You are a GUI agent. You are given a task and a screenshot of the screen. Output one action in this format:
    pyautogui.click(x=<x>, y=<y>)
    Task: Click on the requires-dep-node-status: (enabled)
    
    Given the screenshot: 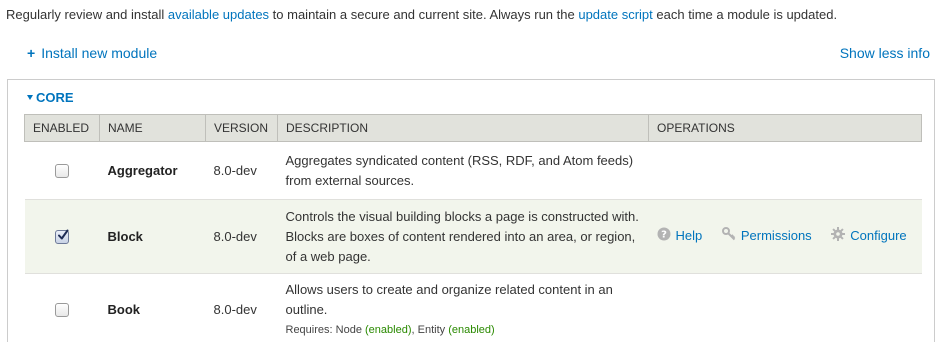 What is the action you would take?
    pyautogui.click(x=388, y=330)
    